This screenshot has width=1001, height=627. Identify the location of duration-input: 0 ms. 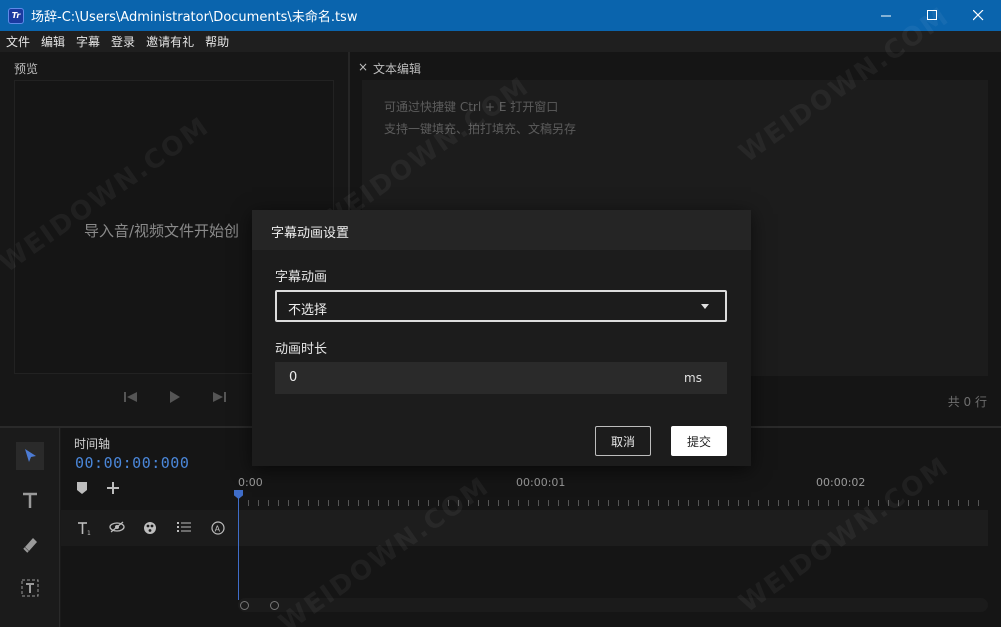
(501, 378).